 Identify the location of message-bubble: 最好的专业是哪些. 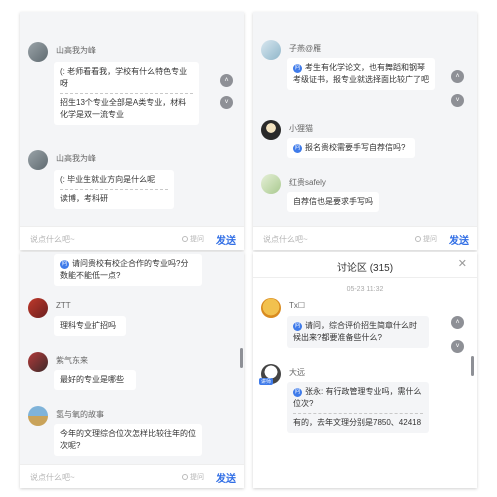
(95, 380).